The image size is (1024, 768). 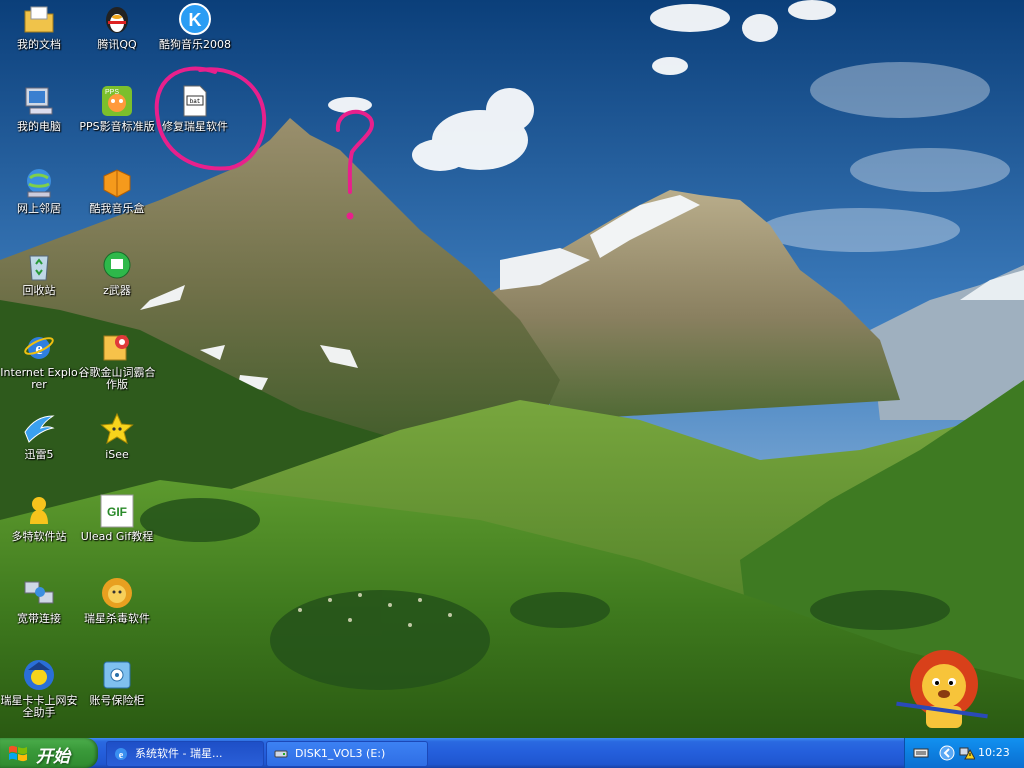 I want to click on icon-label: 修复瑞星软件, so click(x=195, y=126).